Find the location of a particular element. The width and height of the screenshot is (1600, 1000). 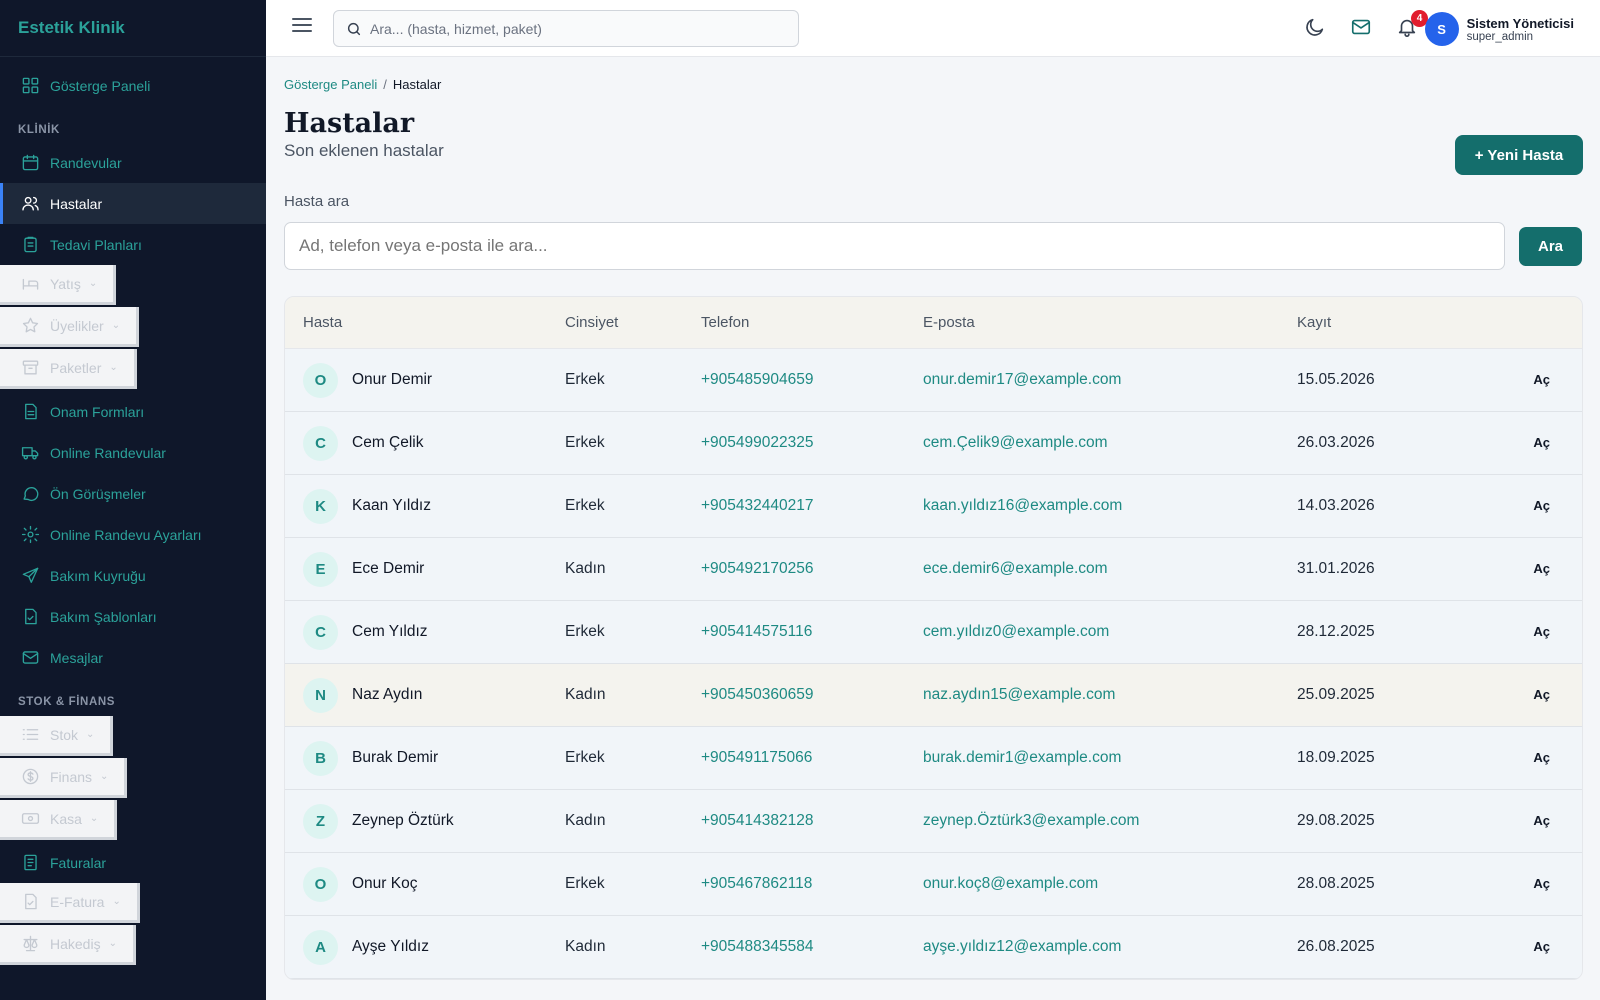

patient-email-link: onur.demir17@example.com is located at coordinates (1110, 380).